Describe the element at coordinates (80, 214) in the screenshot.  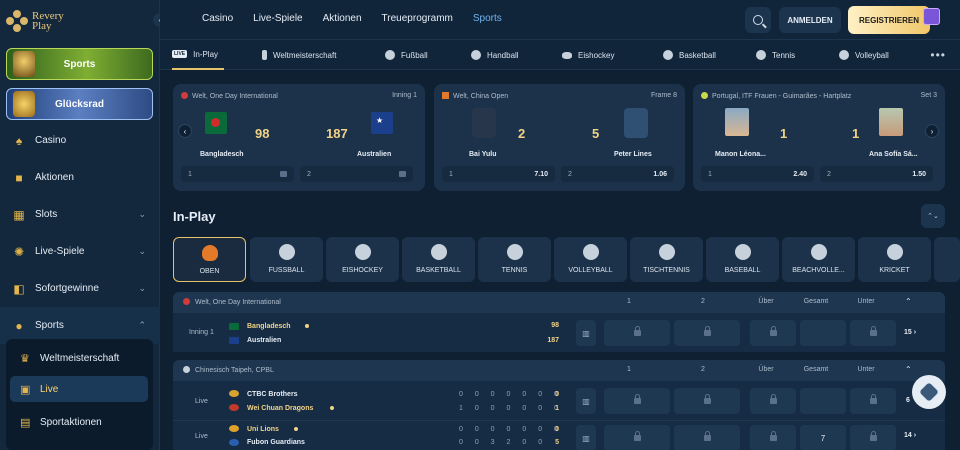
I see `sidebar-item-slots: ▦ Slots ⌄` at that location.